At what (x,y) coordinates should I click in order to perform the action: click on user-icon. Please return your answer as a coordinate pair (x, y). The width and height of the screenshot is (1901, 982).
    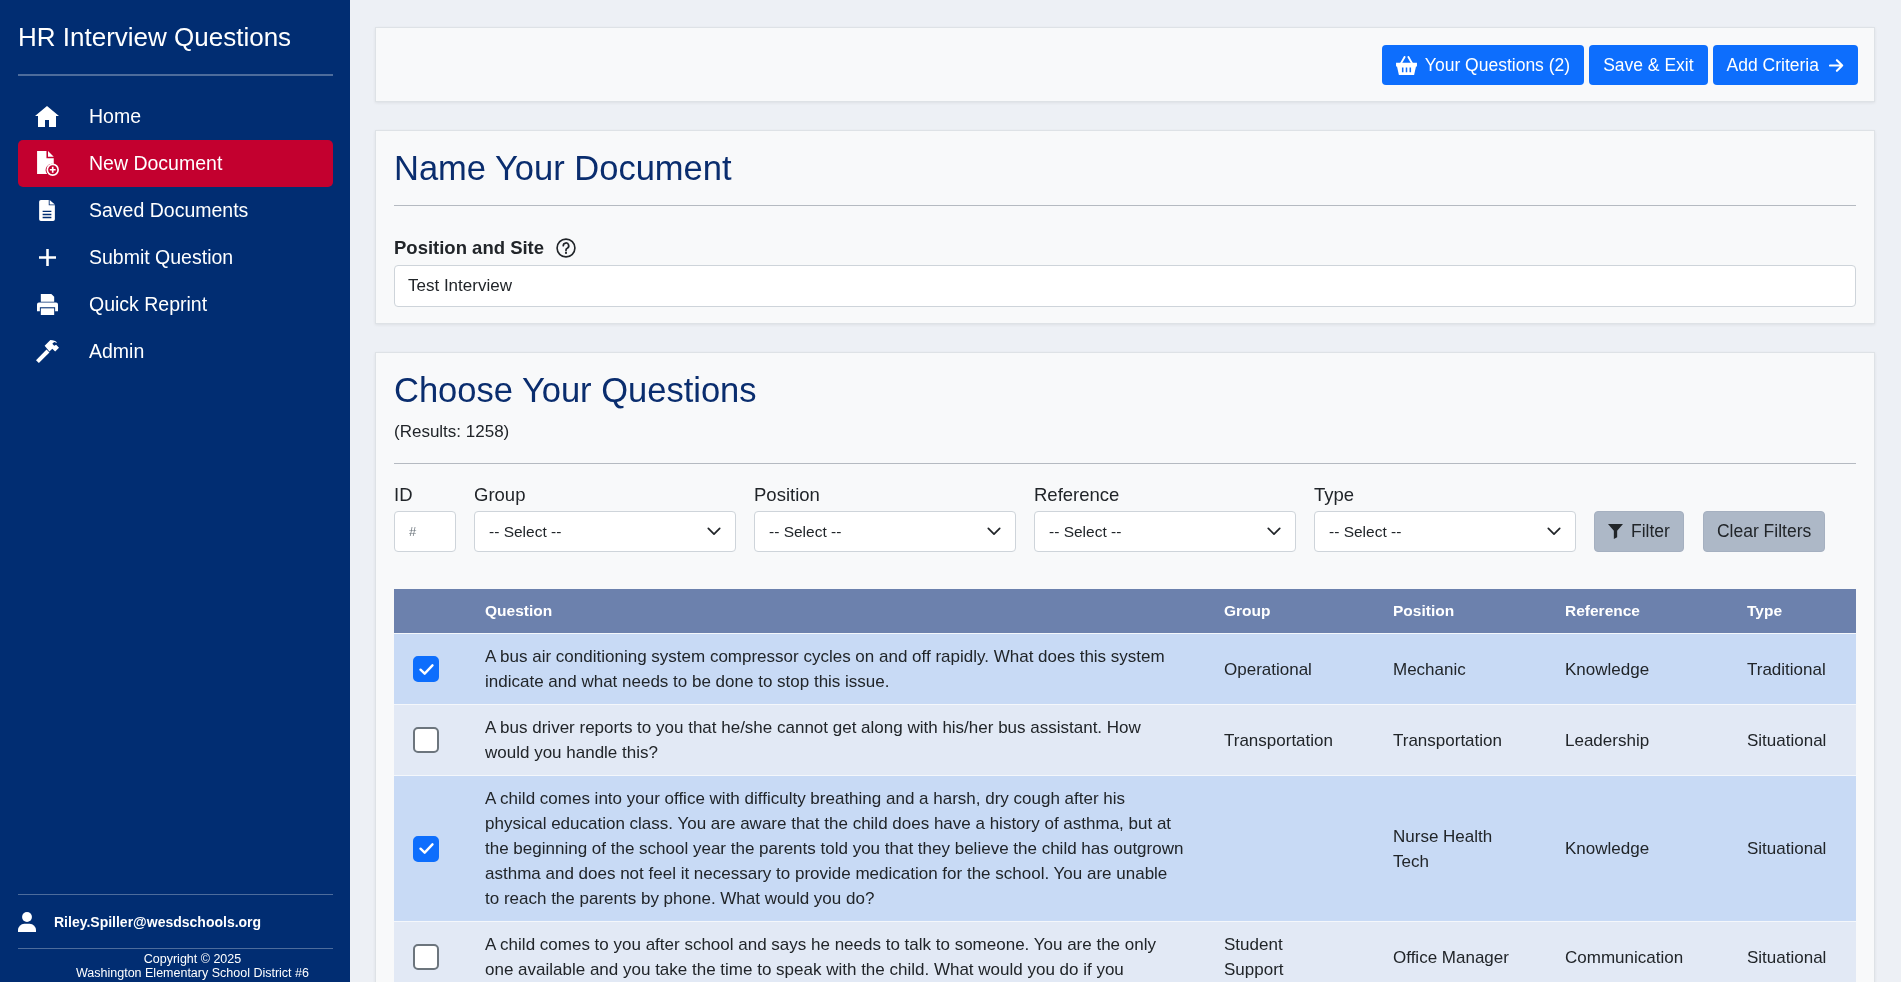
    Looking at the image, I should click on (27, 921).